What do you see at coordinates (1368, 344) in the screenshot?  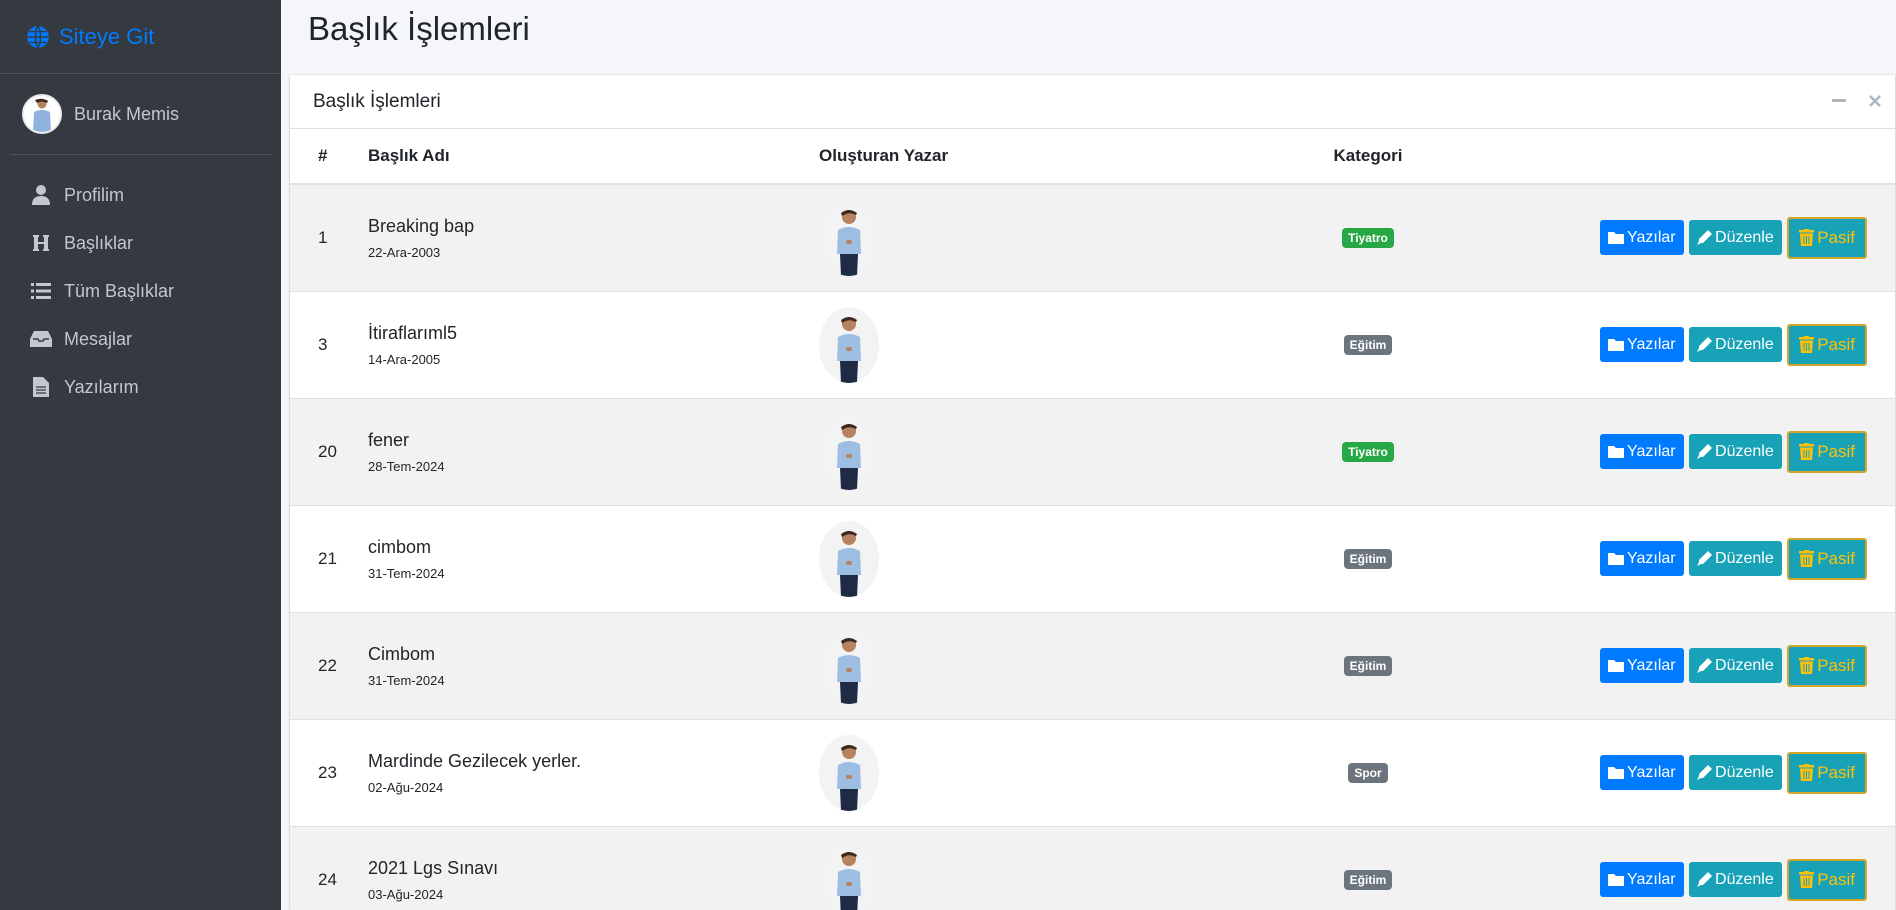 I see `category-cell: Eğitim` at bounding box center [1368, 344].